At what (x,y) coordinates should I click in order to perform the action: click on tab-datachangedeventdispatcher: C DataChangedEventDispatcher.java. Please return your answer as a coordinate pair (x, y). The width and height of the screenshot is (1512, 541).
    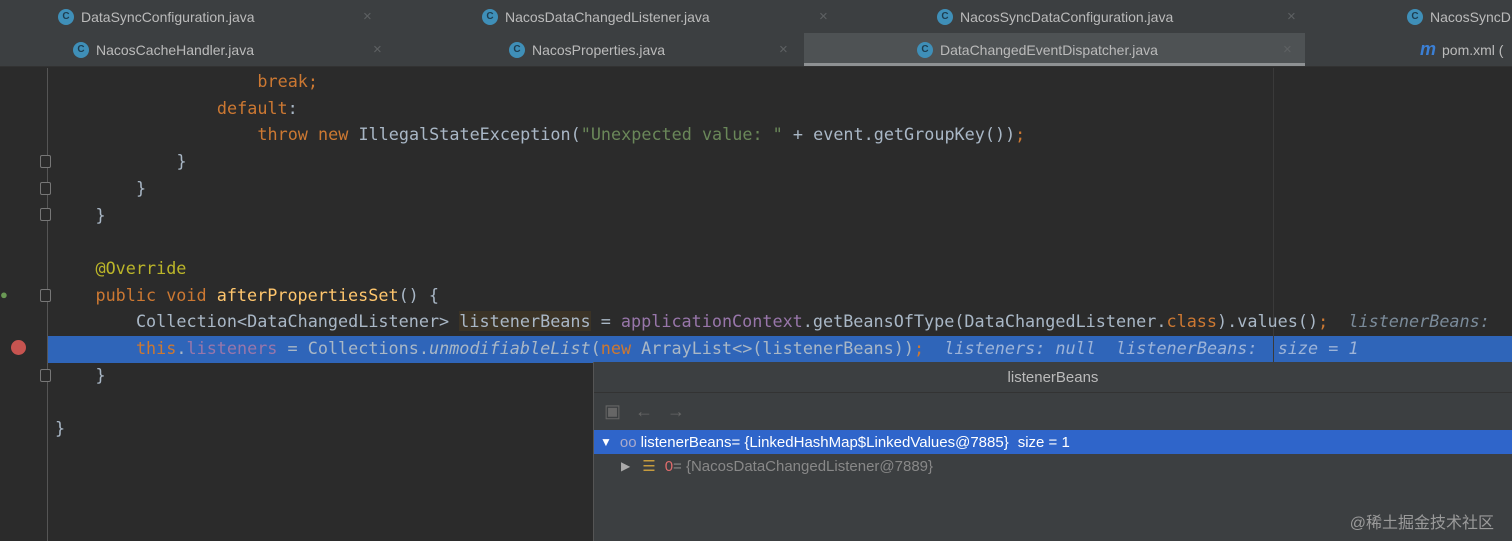
    Looking at the image, I should click on (1037, 49).